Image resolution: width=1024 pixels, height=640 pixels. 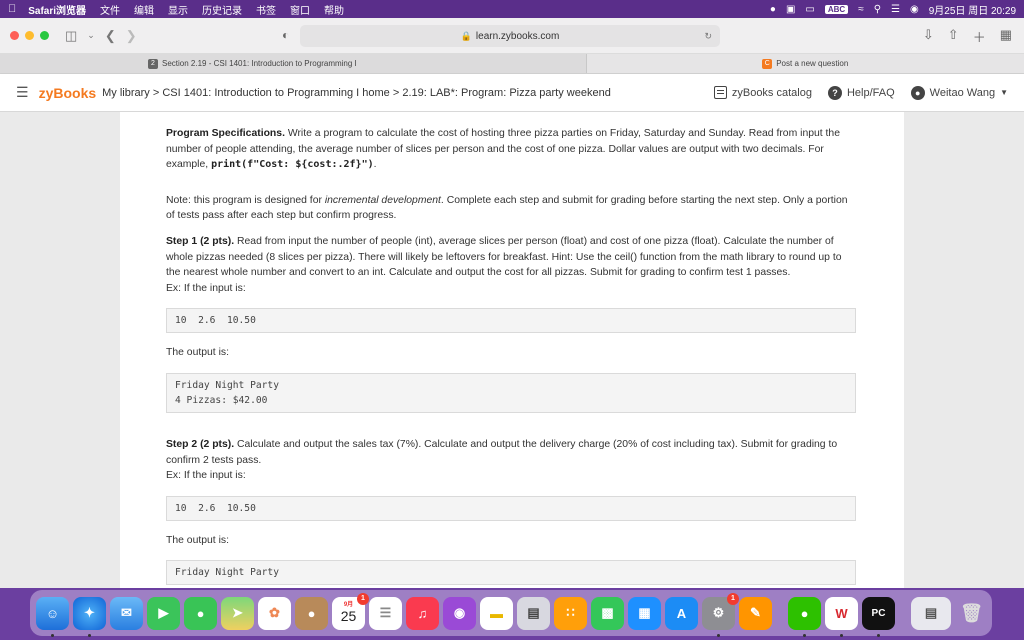 I want to click on url-text: learn.zybooks.com, so click(x=517, y=36).